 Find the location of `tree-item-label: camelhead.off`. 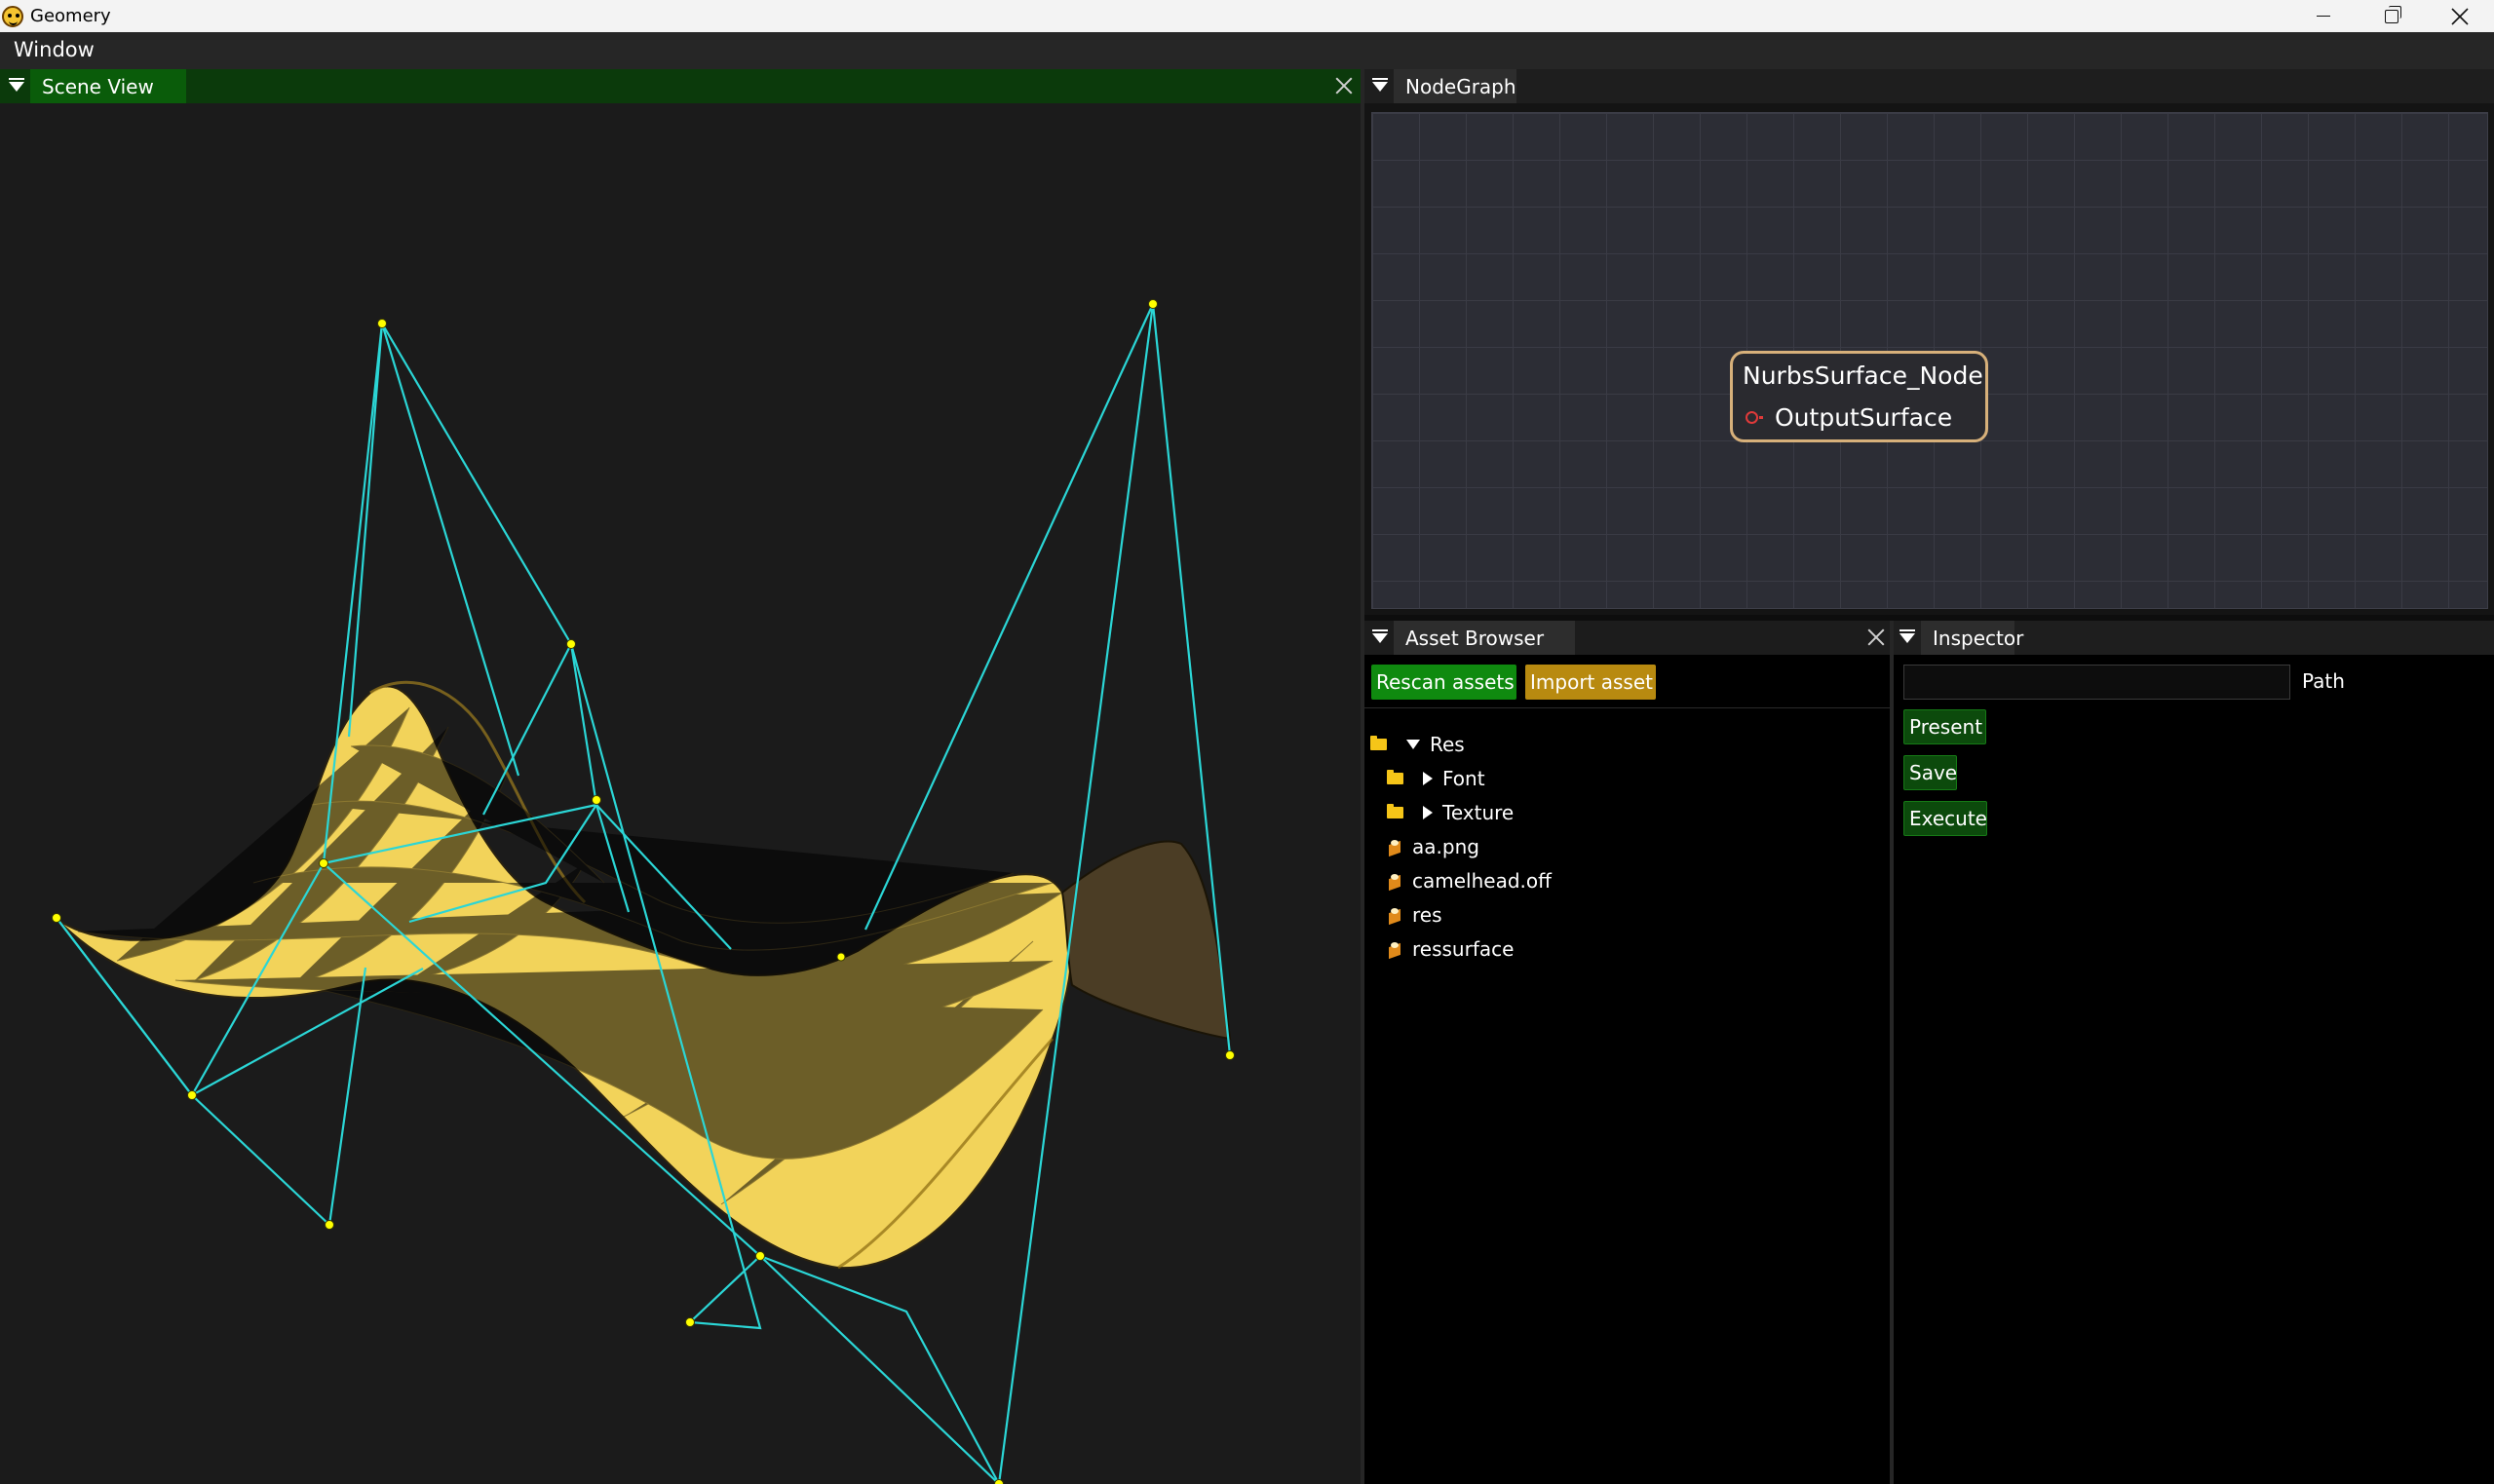

tree-item-label: camelhead.off is located at coordinates (1482, 881).